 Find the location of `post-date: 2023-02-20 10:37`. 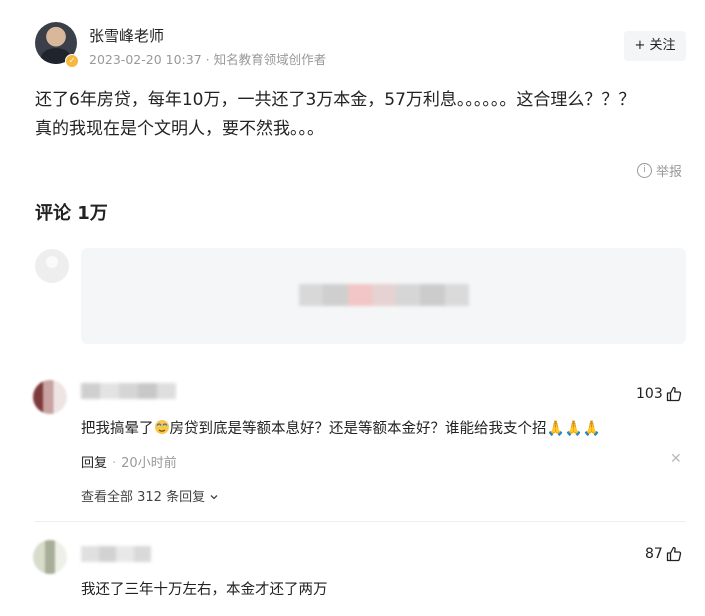

post-date: 2023-02-20 10:37 is located at coordinates (145, 59).